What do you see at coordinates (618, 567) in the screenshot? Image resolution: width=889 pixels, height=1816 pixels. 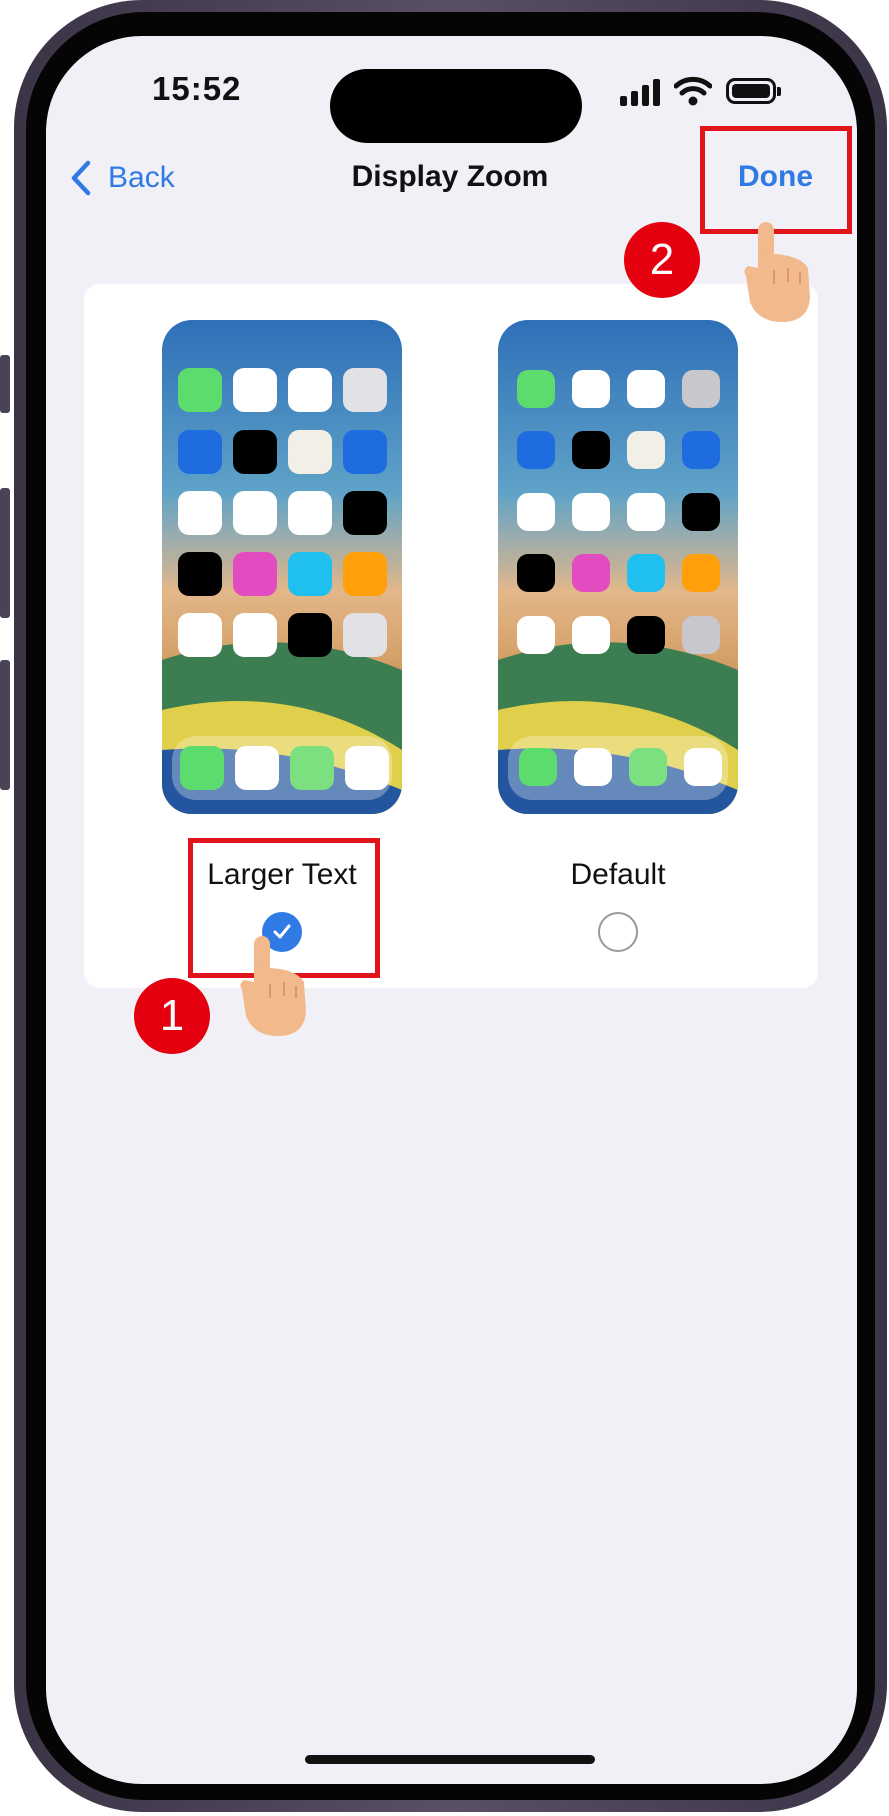 I see `default-preview` at bounding box center [618, 567].